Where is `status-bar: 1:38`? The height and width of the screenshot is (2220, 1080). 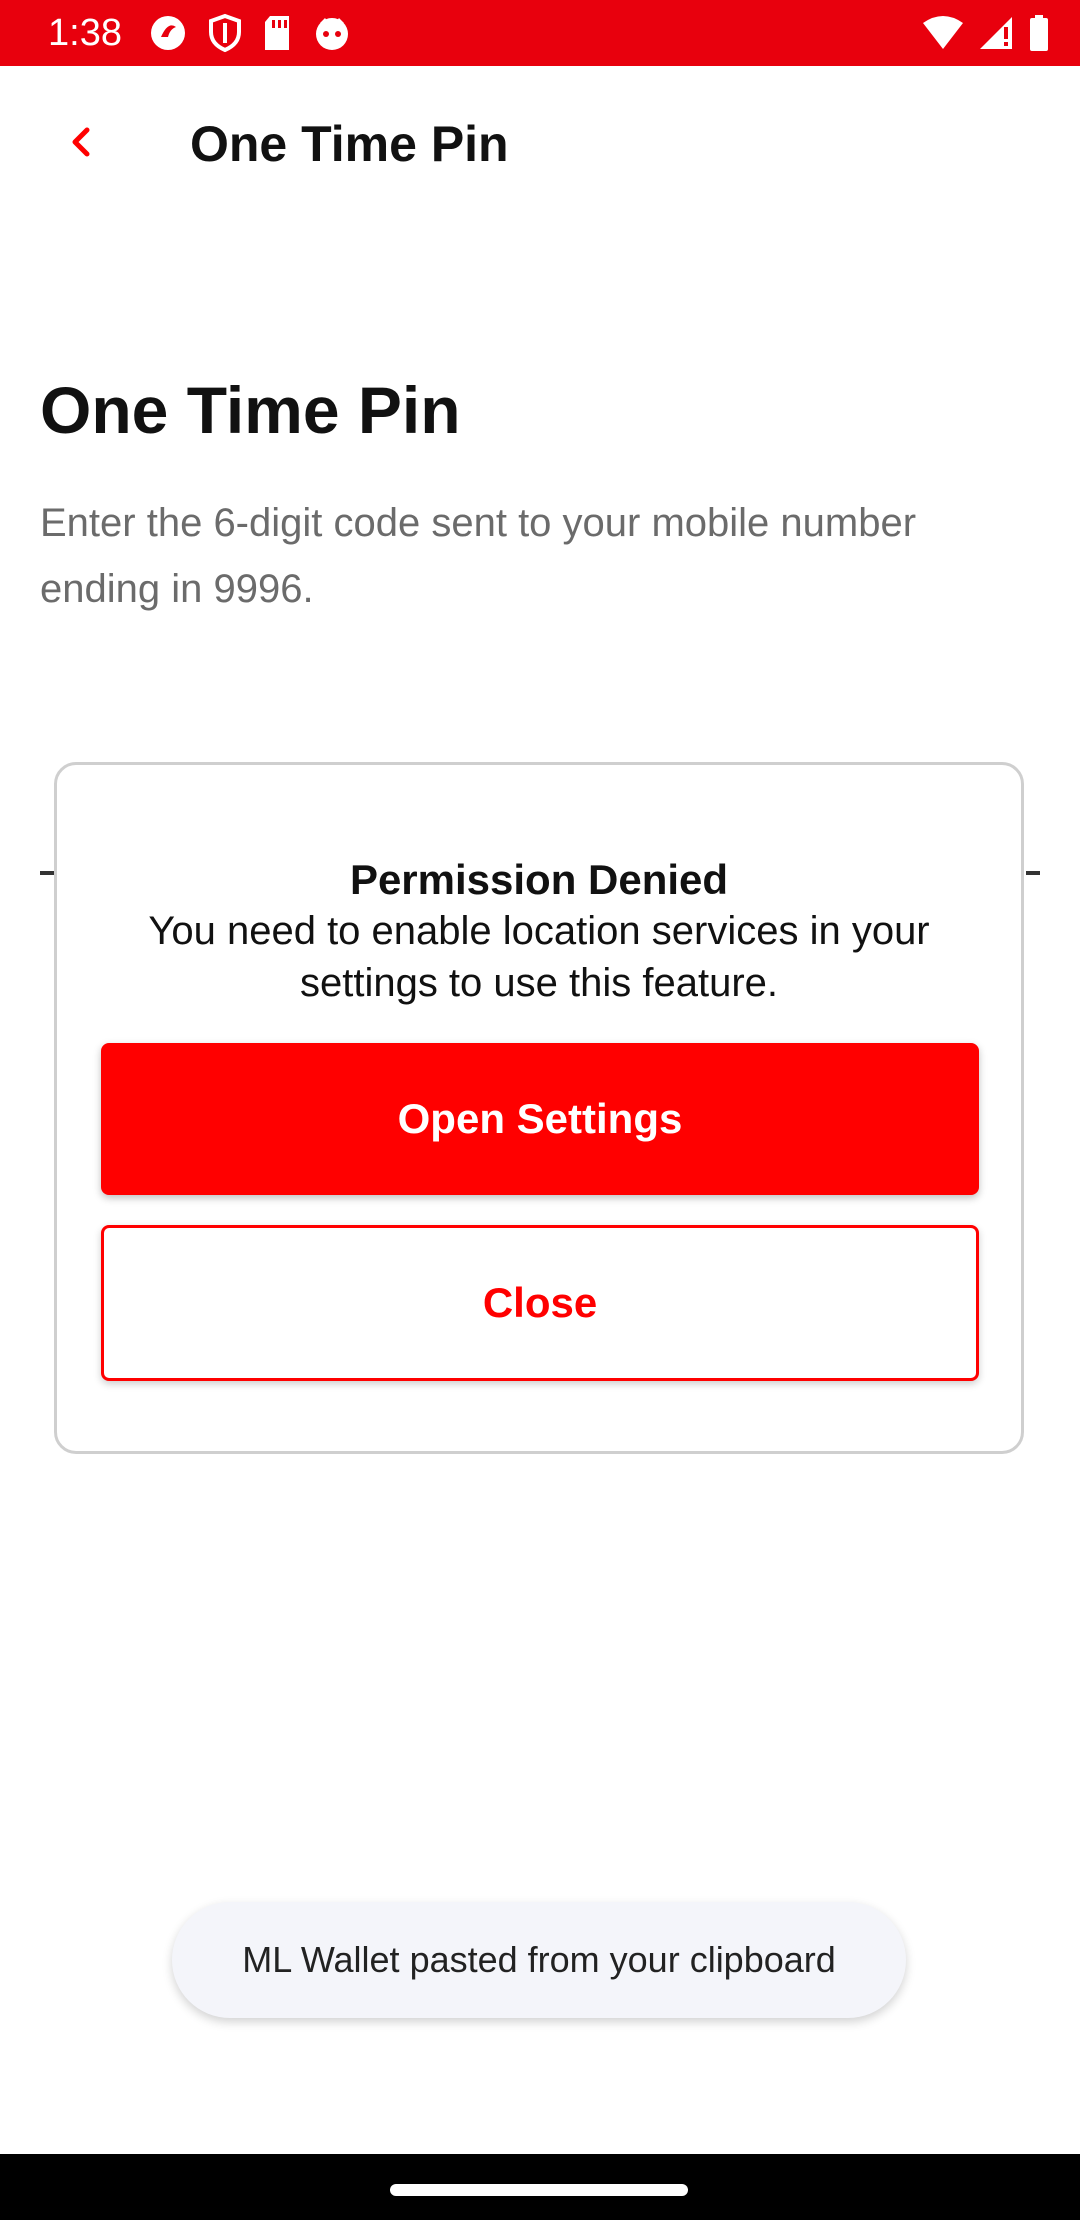 status-bar: 1:38 is located at coordinates (540, 33).